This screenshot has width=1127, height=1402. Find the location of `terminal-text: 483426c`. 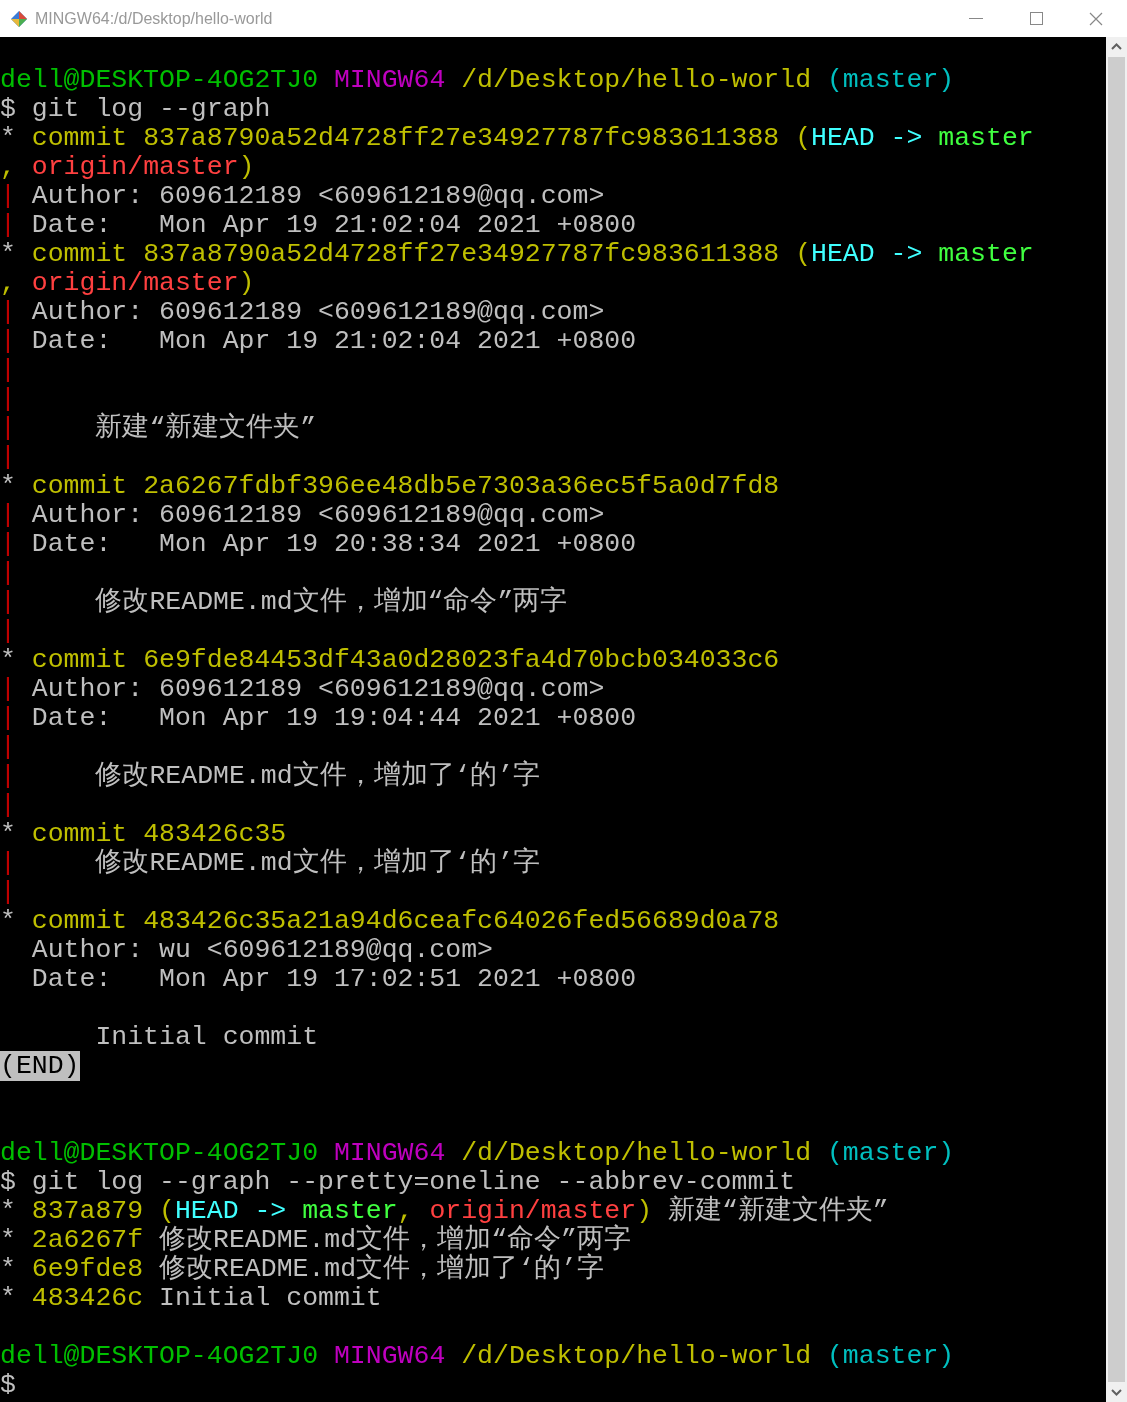

terminal-text: 483426c is located at coordinates (87, 1298).